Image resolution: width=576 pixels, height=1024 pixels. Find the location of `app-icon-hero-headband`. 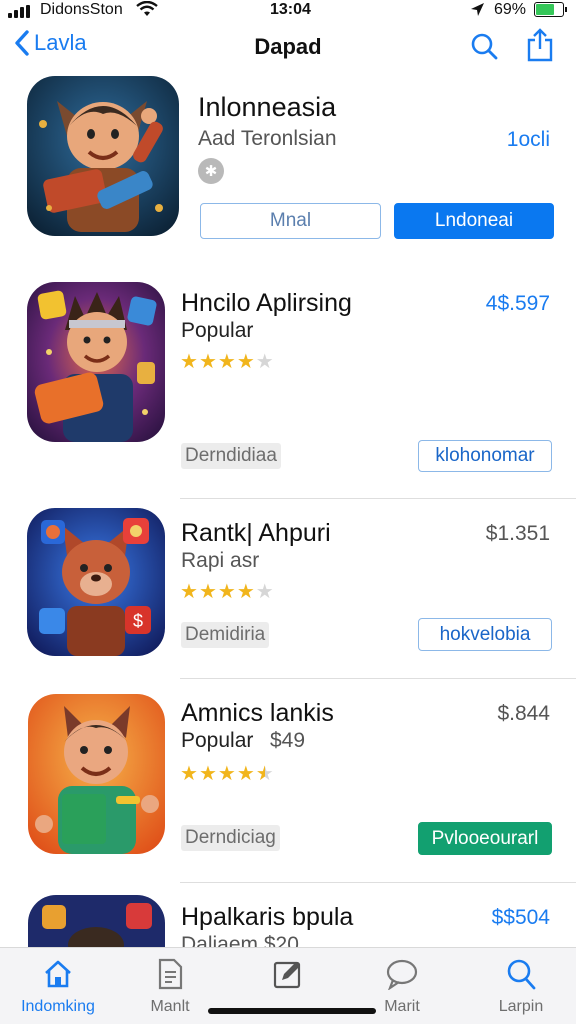

app-icon-hero-headband is located at coordinates (96, 362).